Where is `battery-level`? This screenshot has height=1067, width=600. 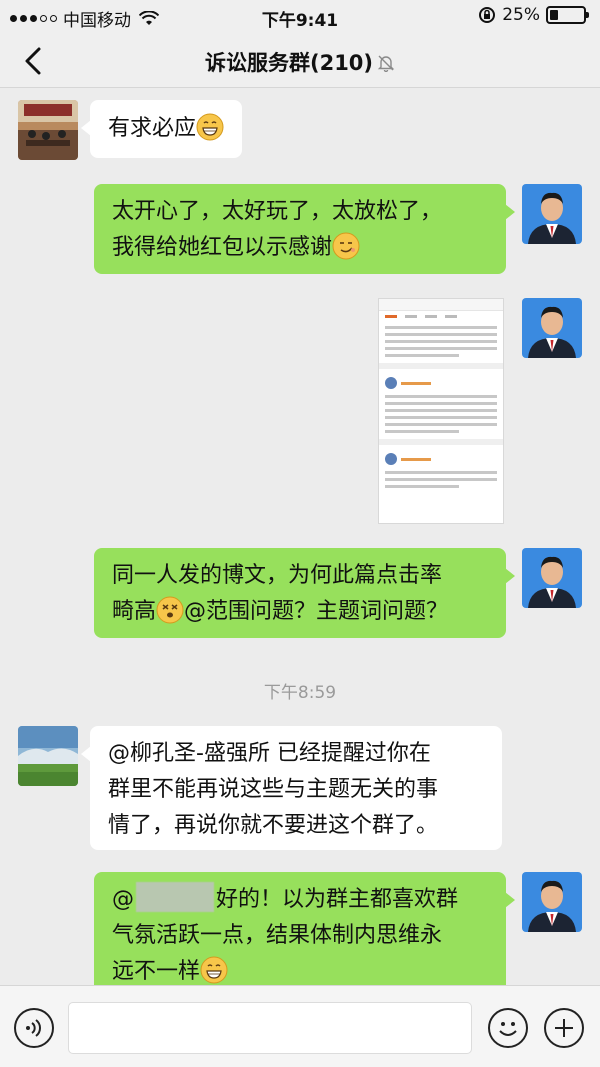
battery-level is located at coordinates (554, 15).